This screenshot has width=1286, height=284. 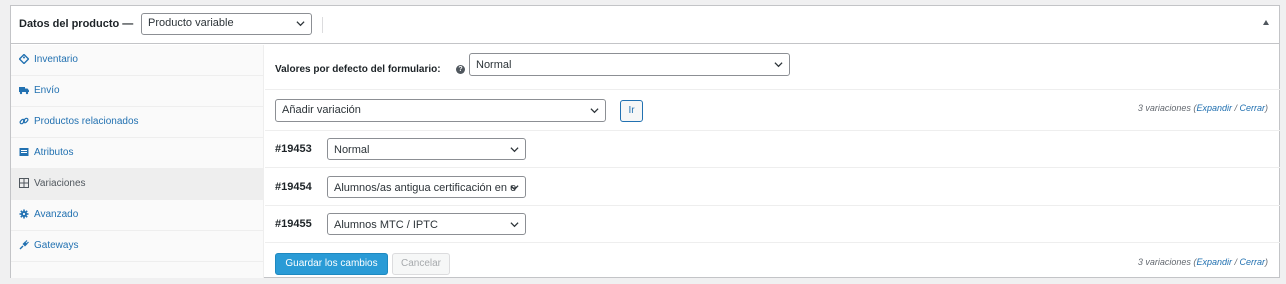 What do you see at coordinates (24, 91) in the screenshot?
I see `truck-icon` at bounding box center [24, 91].